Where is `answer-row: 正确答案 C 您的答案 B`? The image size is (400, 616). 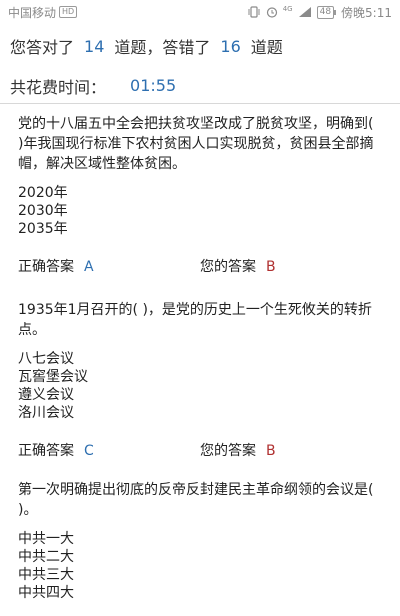
answer-row: 正确答案 C 您的答案 B is located at coordinates (200, 450).